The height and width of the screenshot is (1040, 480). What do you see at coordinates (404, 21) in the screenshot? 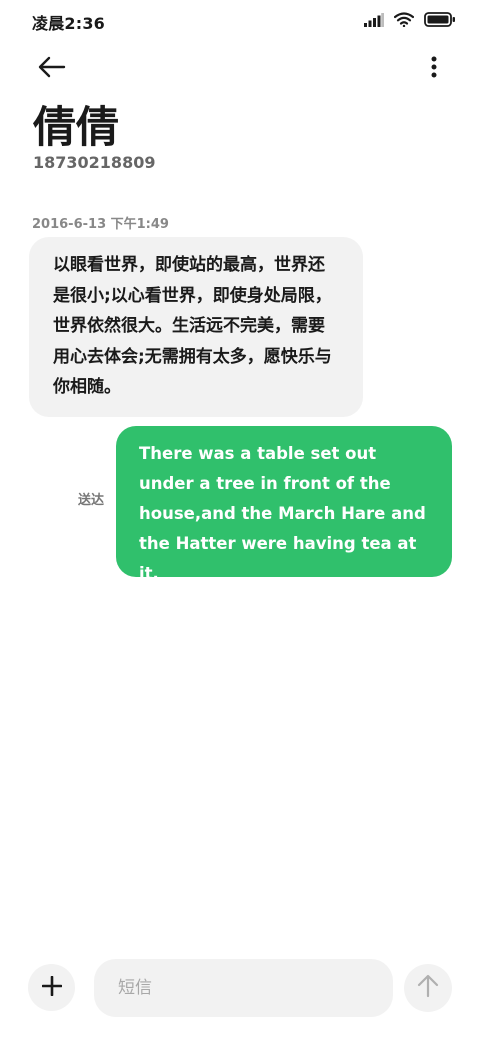
I see `wifi-icon` at bounding box center [404, 21].